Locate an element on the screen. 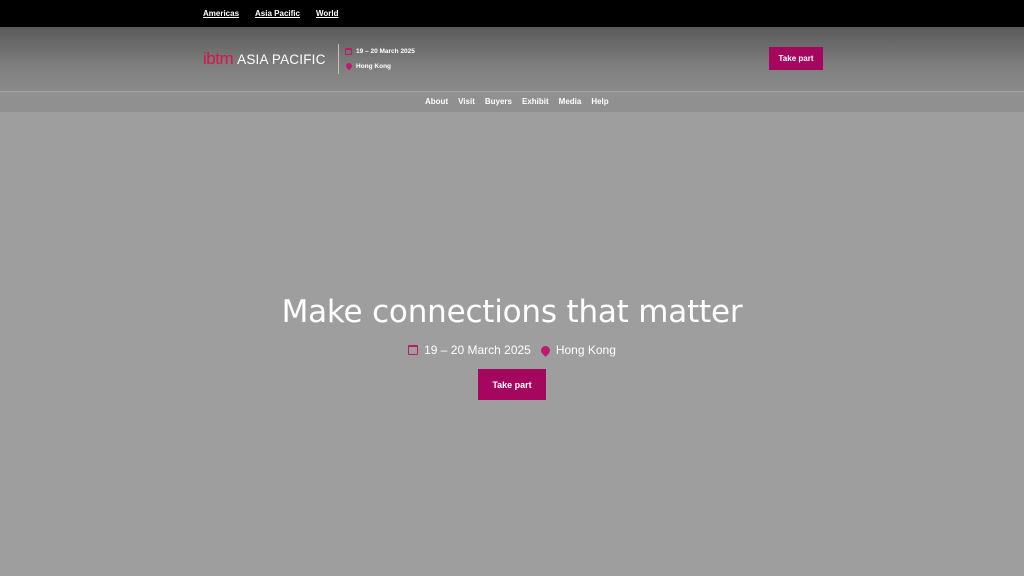  site-logo: ibtm ASIA PACIFIC is located at coordinates (264, 59).